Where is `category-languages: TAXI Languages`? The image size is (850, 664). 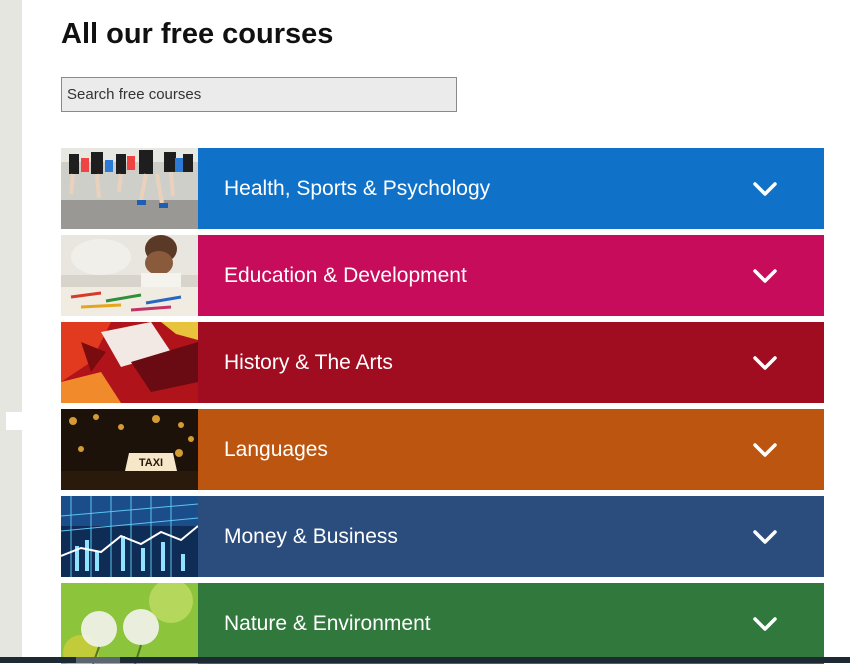 category-languages: TAXI Languages is located at coordinates (442, 449).